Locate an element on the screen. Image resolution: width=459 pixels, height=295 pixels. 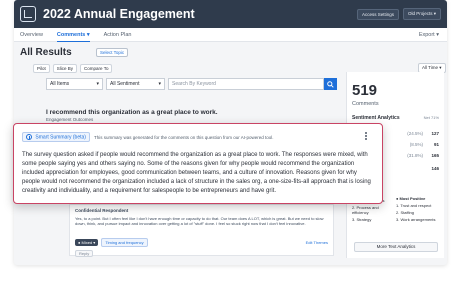
chip-pilot: Pilot is located at coordinates (41, 68).